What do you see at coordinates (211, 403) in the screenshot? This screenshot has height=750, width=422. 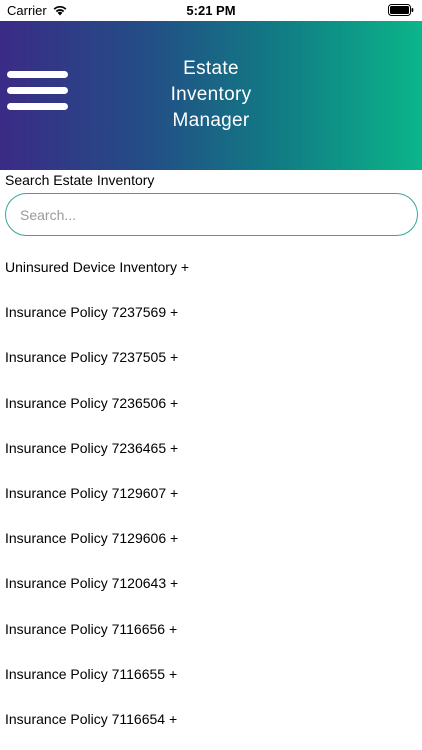 I see `inventory-item-policy: Insurance Policy 7236506 +` at bounding box center [211, 403].